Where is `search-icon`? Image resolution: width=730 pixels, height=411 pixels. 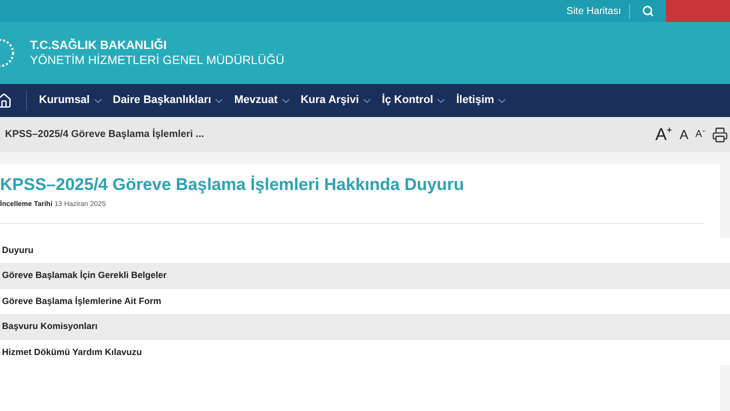
search-icon is located at coordinates (648, 11).